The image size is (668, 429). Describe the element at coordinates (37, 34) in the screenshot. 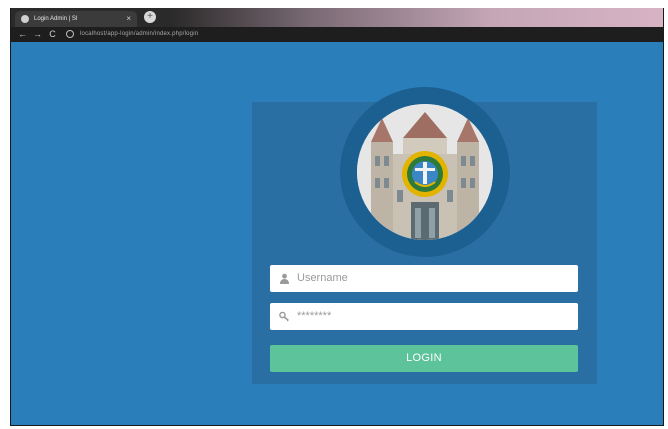

I see `forward-icon: →` at that location.